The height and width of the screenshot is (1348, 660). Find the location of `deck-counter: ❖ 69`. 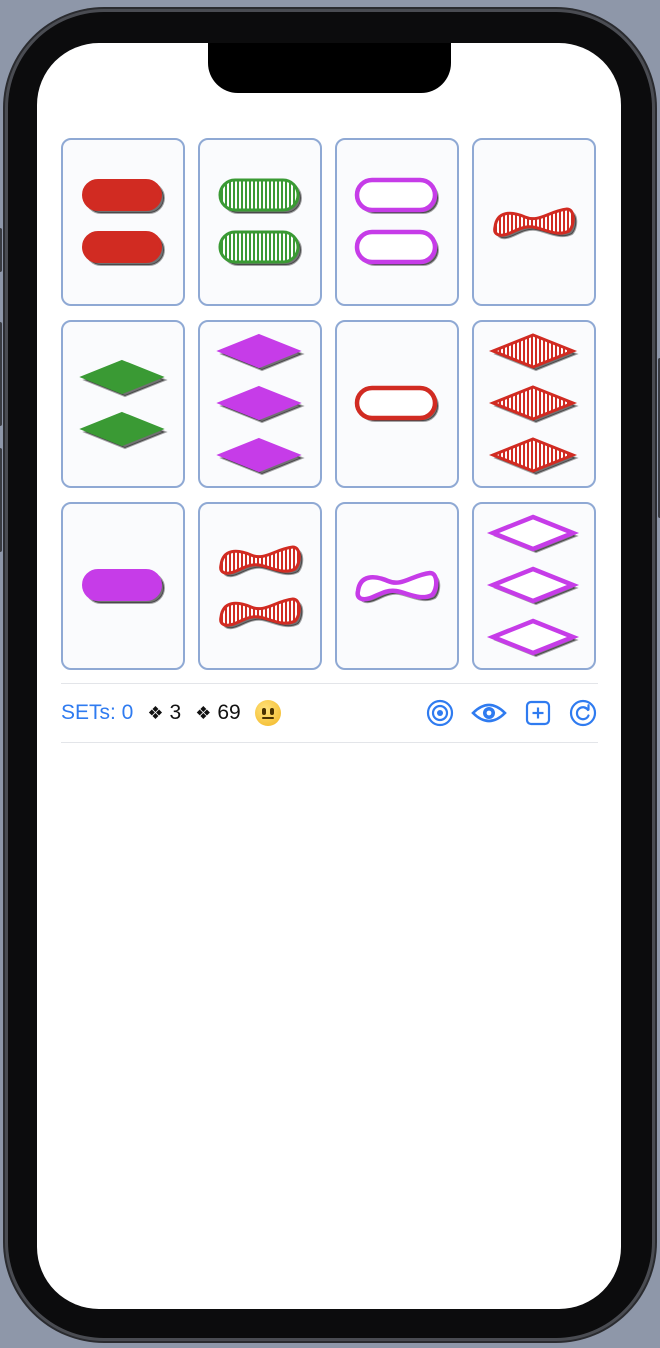

deck-counter: ❖ 69 is located at coordinates (218, 713).